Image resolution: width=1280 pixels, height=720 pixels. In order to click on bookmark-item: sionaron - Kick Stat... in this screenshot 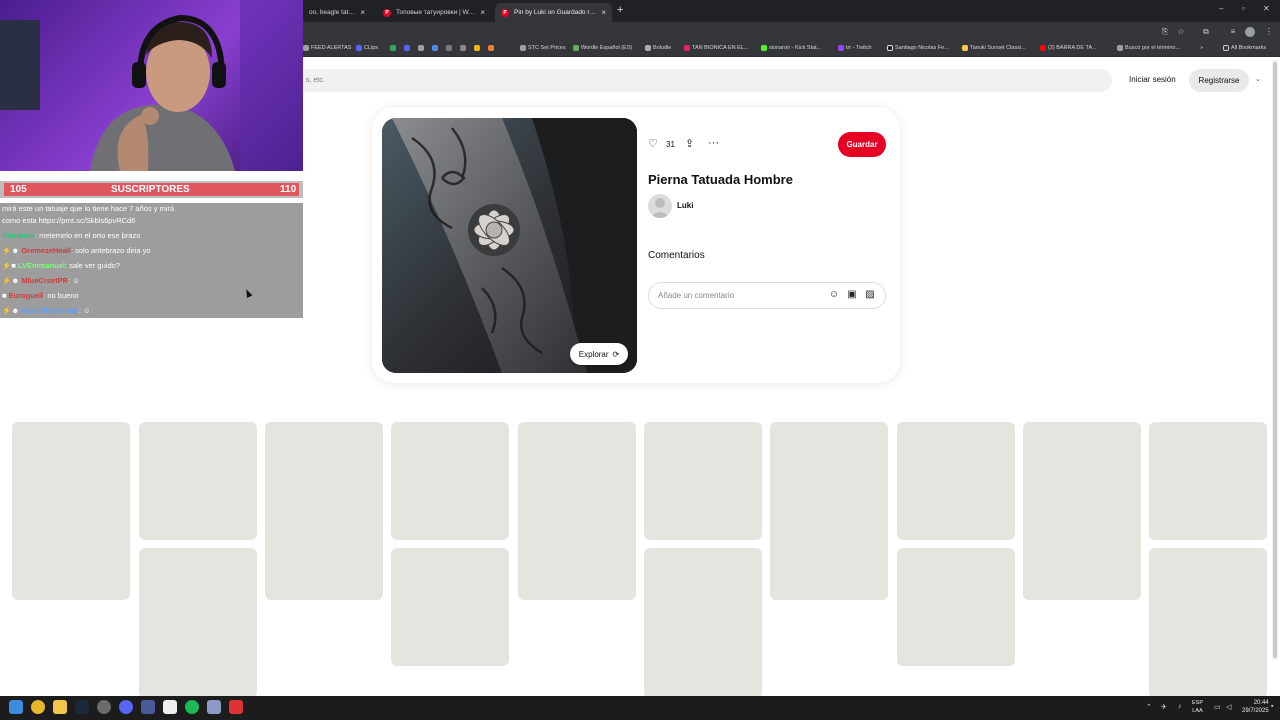, I will do `click(791, 48)`.